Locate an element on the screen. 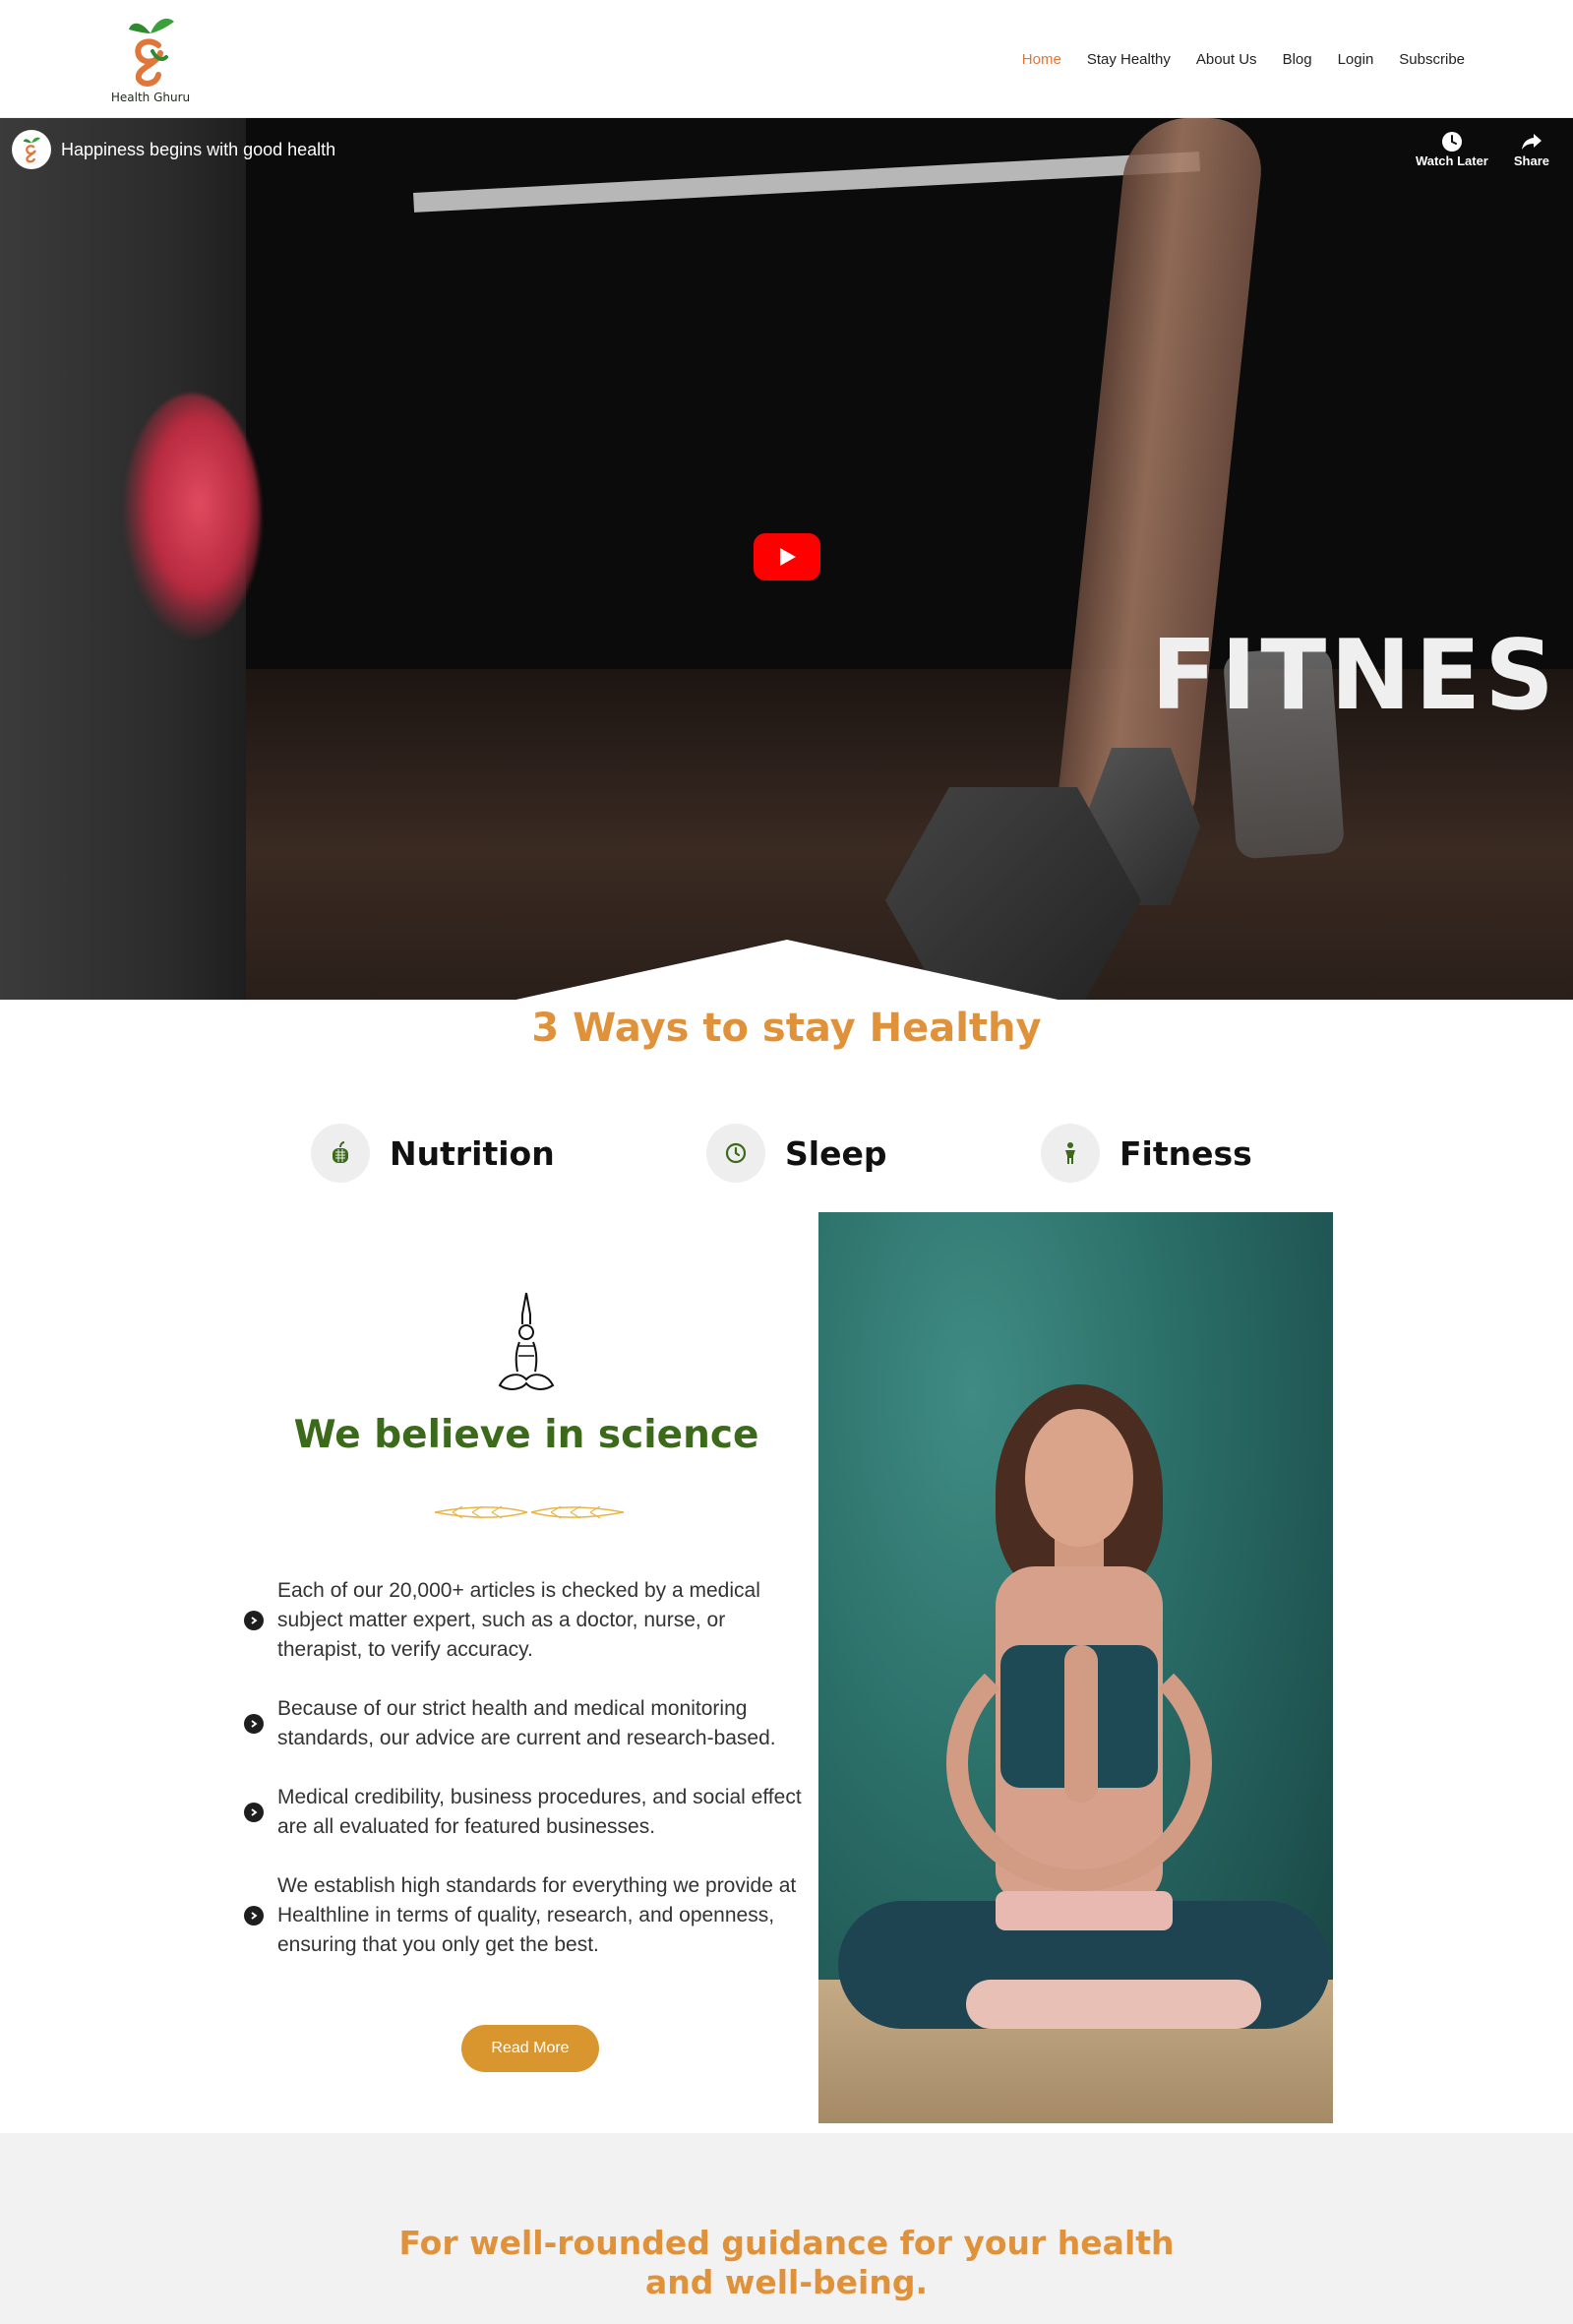 The image size is (1573, 2324). watch-later-label: Watch Later is located at coordinates (1451, 160).